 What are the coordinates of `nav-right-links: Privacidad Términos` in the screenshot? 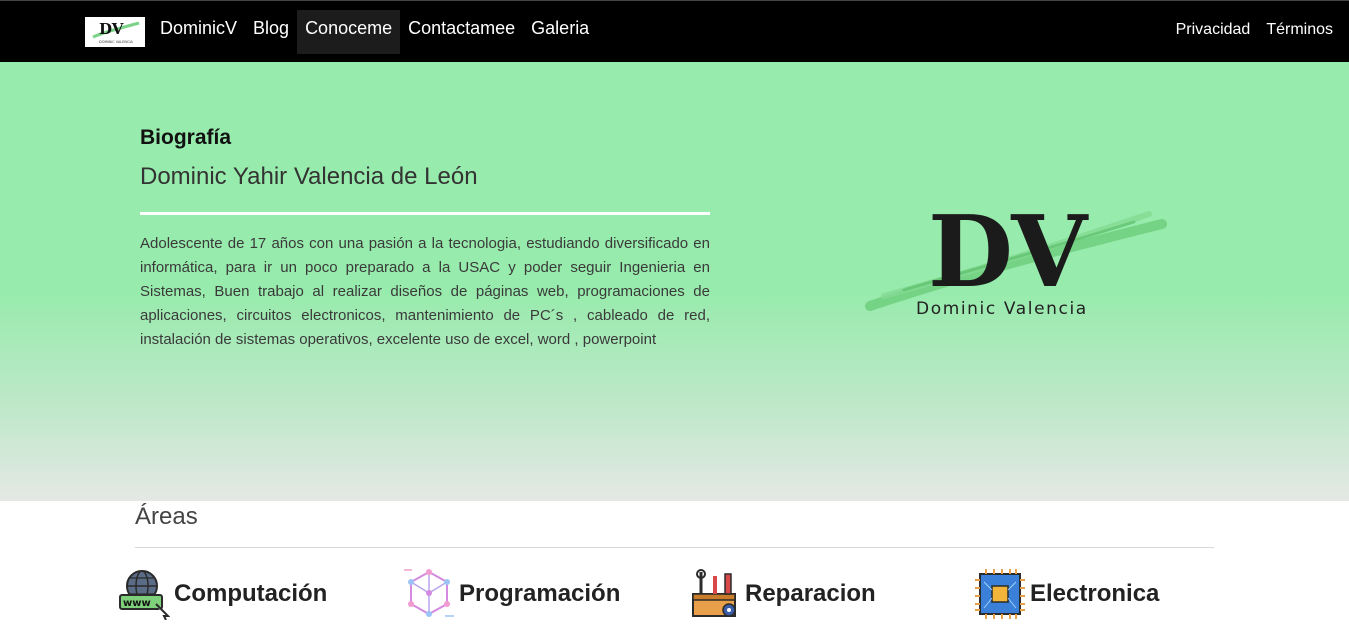 It's located at (1254, 30).